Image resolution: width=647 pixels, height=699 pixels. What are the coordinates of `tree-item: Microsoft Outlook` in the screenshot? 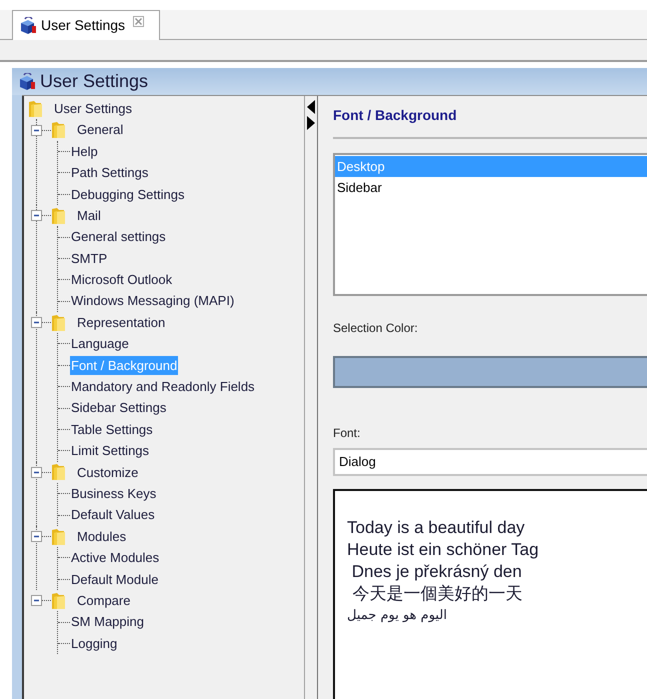 It's located at (122, 280).